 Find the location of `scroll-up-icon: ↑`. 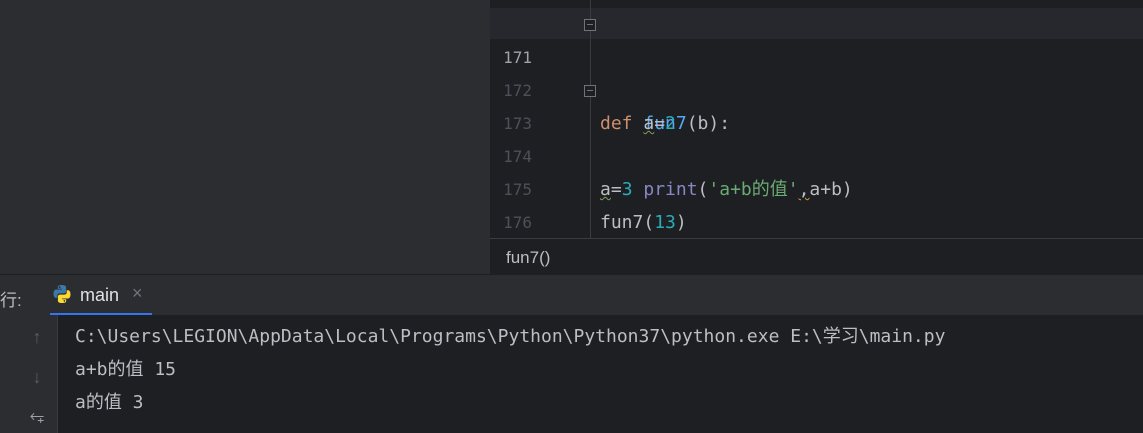

scroll-up-icon: ↑ is located at coordinates (37, 337).